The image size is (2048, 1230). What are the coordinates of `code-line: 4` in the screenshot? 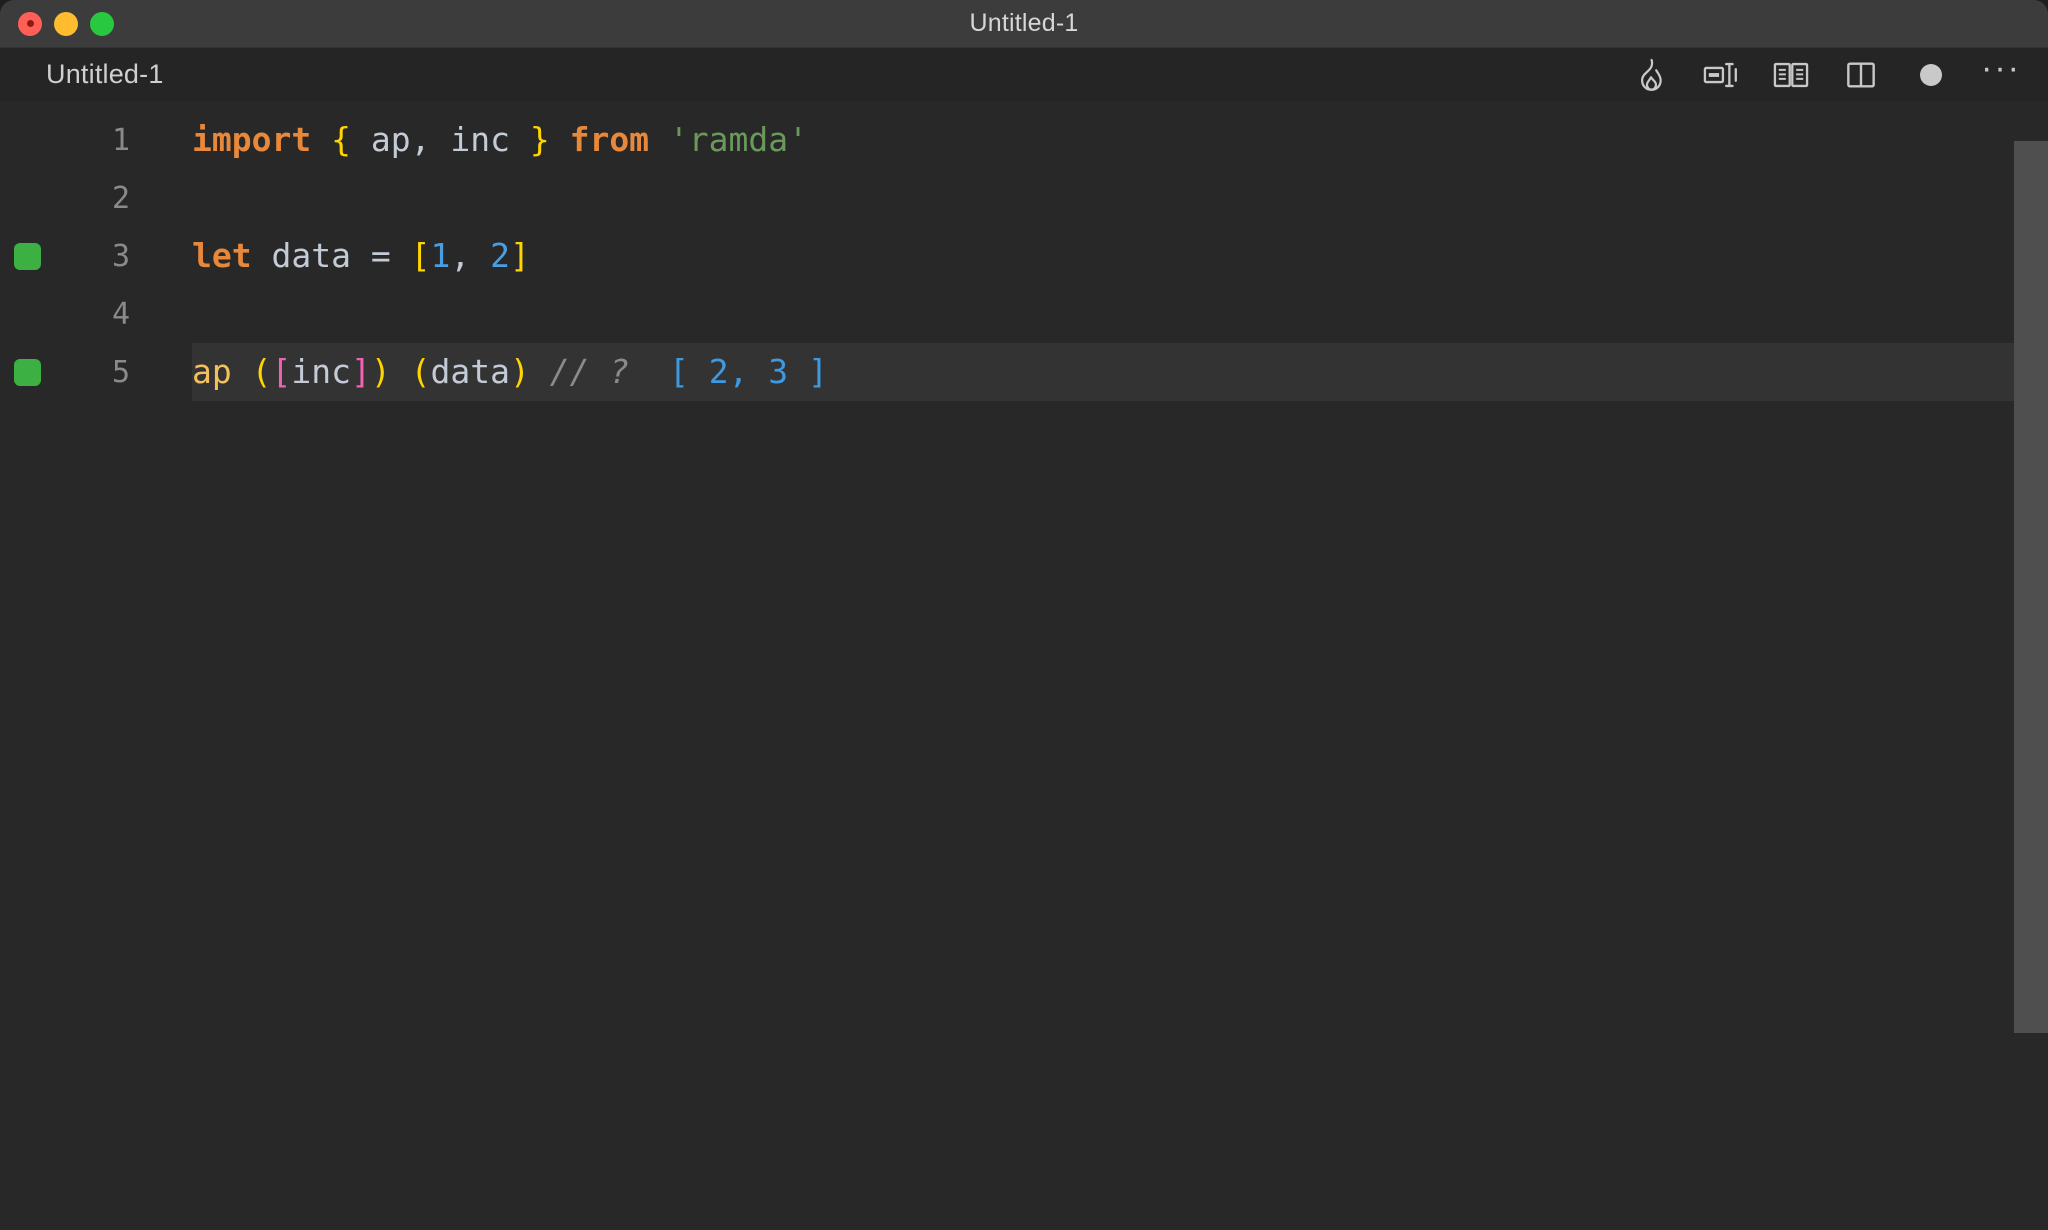 It's located at (1024, 314).